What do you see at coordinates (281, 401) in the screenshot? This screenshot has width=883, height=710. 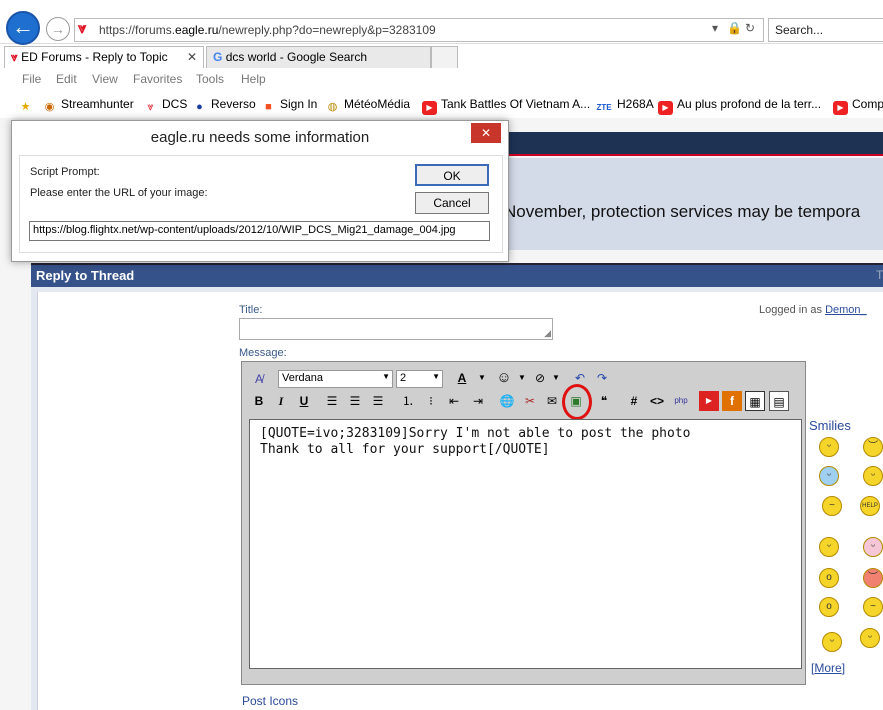 I see `italic-icon: I` at bounding box center [281, 401].